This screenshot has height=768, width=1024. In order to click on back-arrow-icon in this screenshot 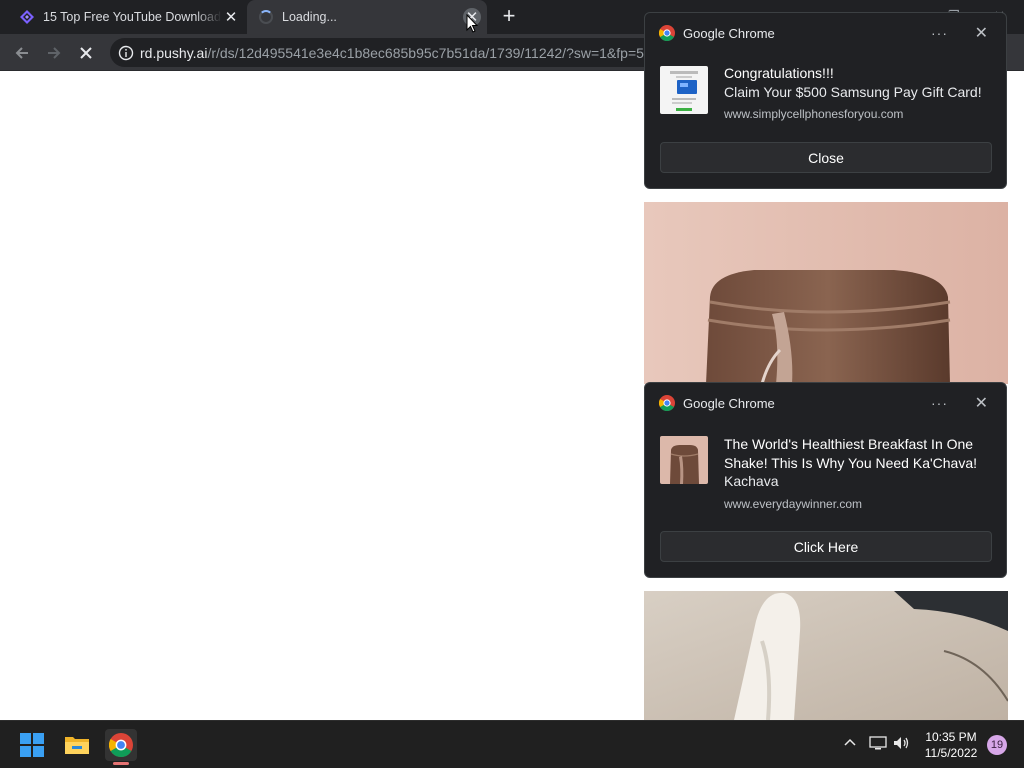, I will do `click(21, 53)`.